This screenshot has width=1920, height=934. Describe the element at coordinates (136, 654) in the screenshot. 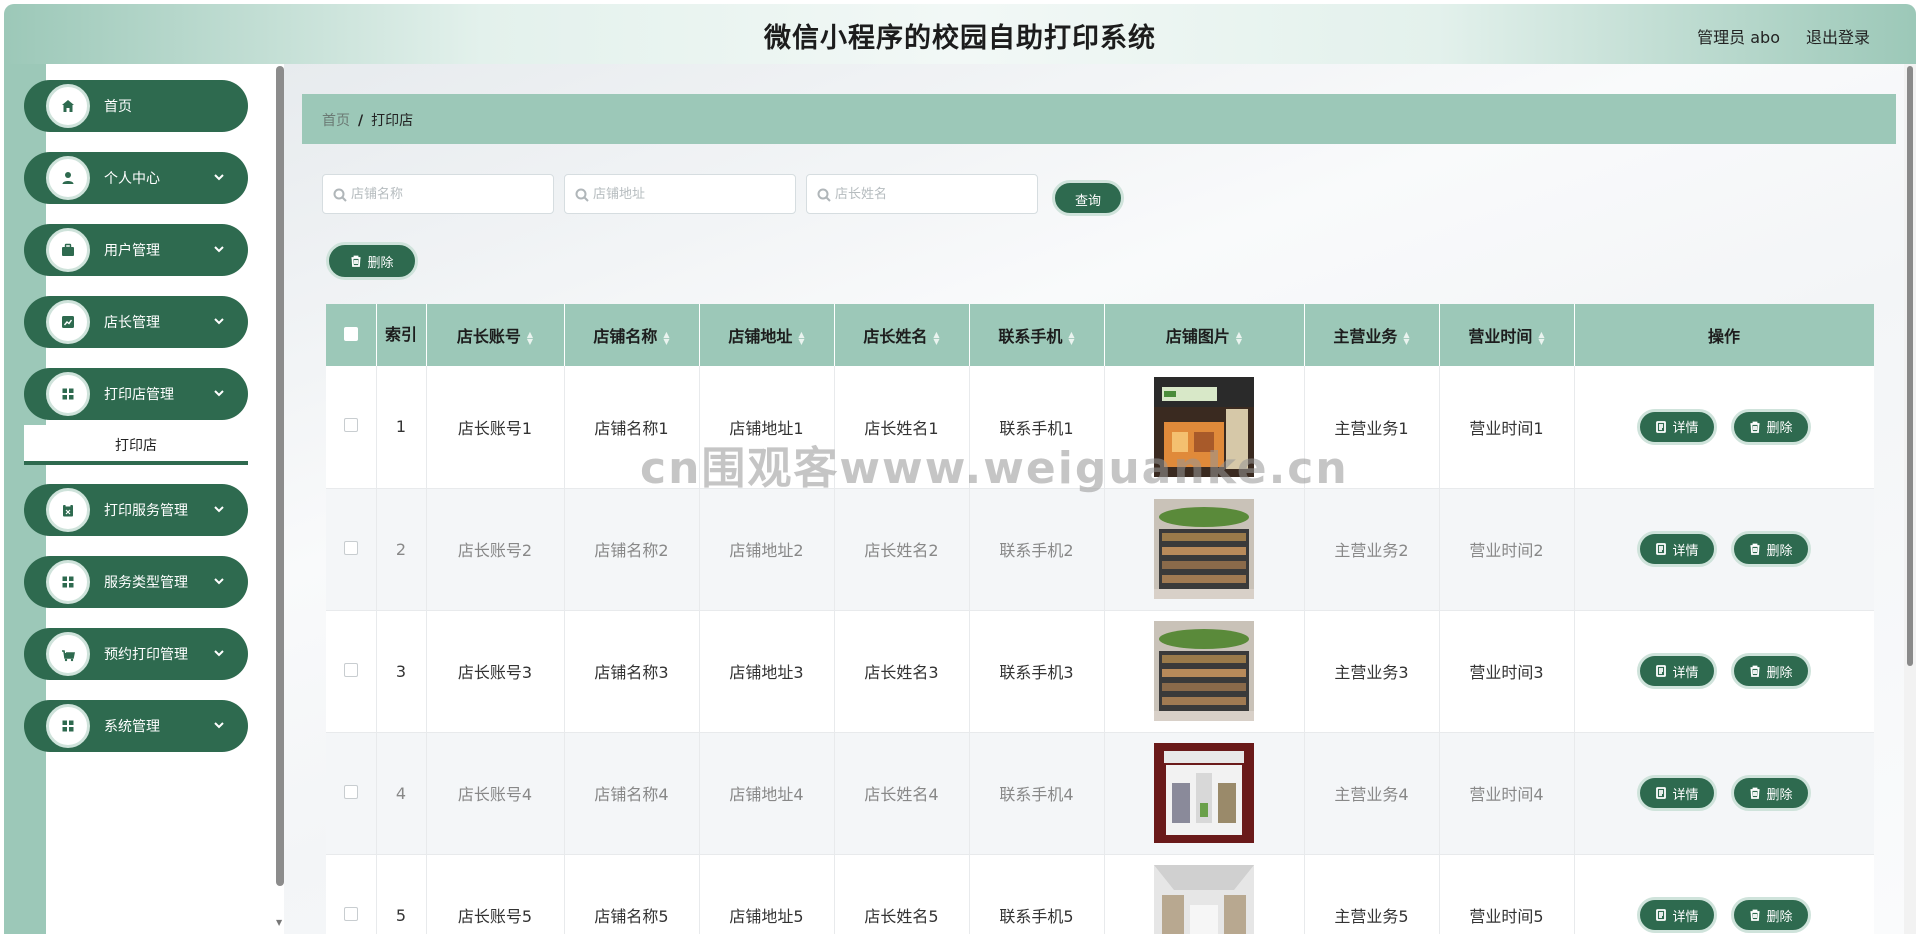

I see `sidebar-item-reservations: 预约打印管理` at that location.